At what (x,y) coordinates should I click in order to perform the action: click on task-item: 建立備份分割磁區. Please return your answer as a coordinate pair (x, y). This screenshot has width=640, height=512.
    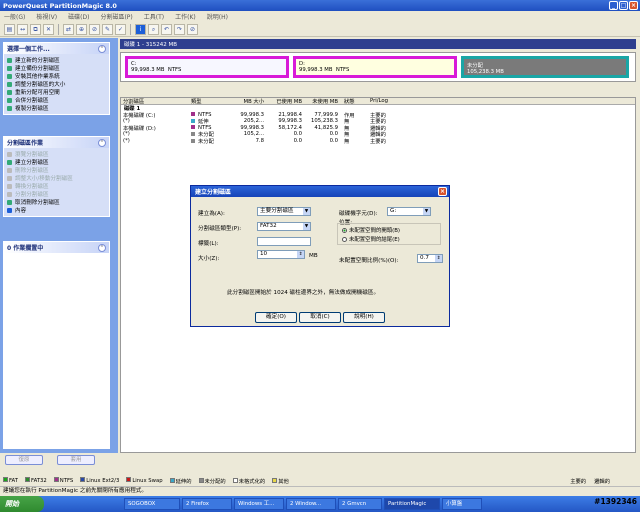
    Looking at the image, I should click on (56, 68).